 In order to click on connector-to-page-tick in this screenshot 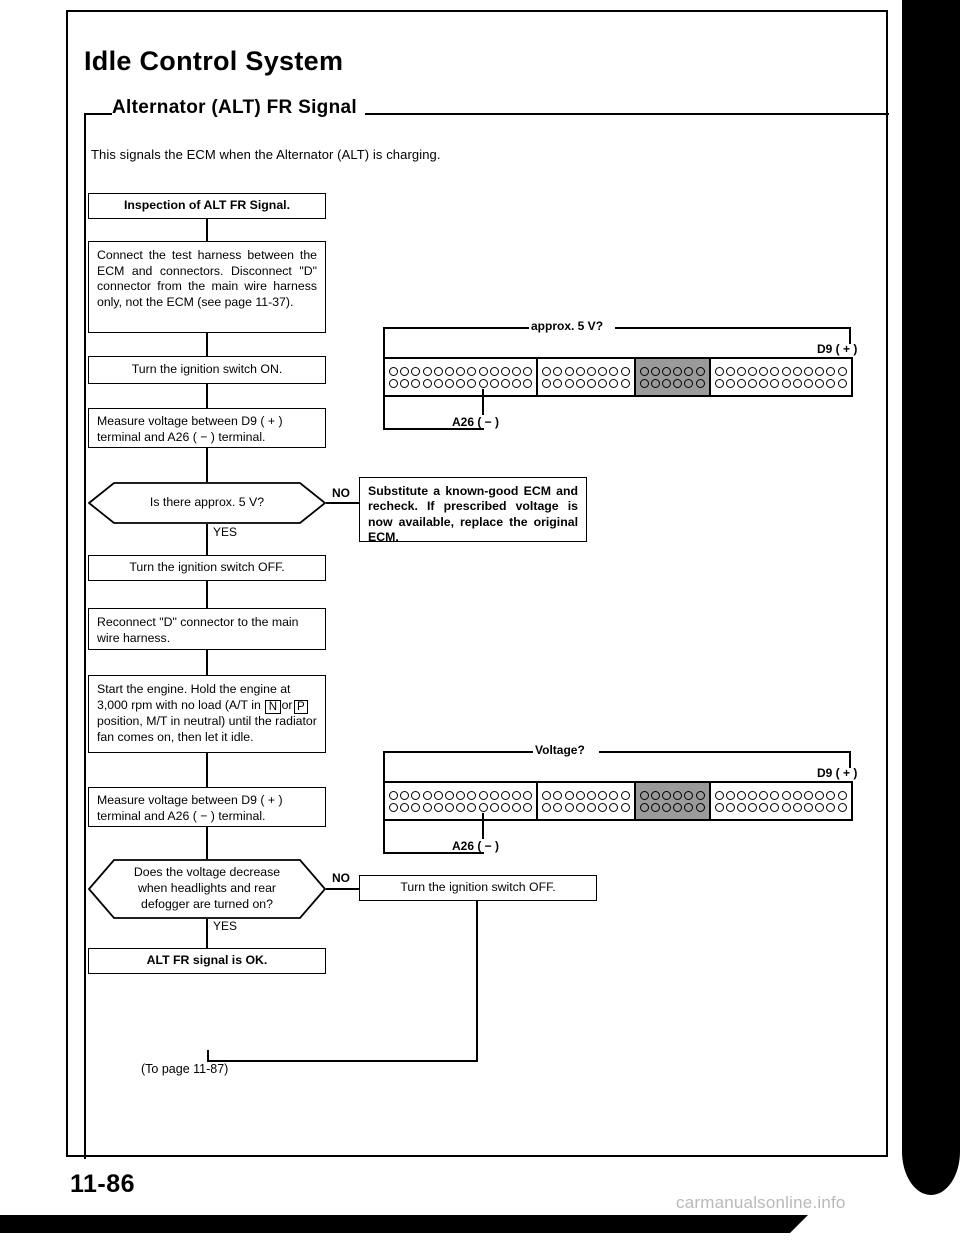, I will do `click(208, 1056)`.